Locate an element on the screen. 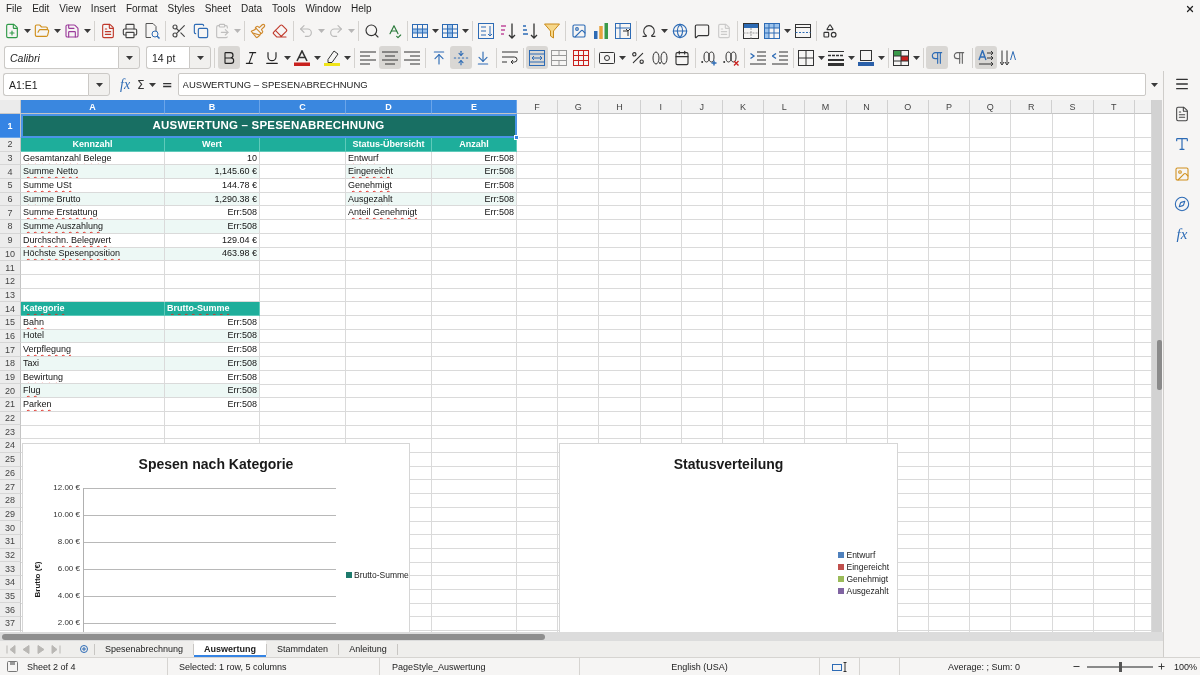 The height and width of the screenshot is (675, 1200). menu-item: Help is located at coordinates (361, 8).